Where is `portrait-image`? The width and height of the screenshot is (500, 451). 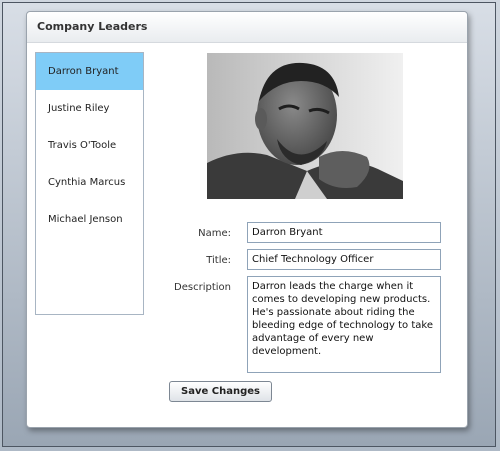 portrait-image is located at coordinates (305, 126).